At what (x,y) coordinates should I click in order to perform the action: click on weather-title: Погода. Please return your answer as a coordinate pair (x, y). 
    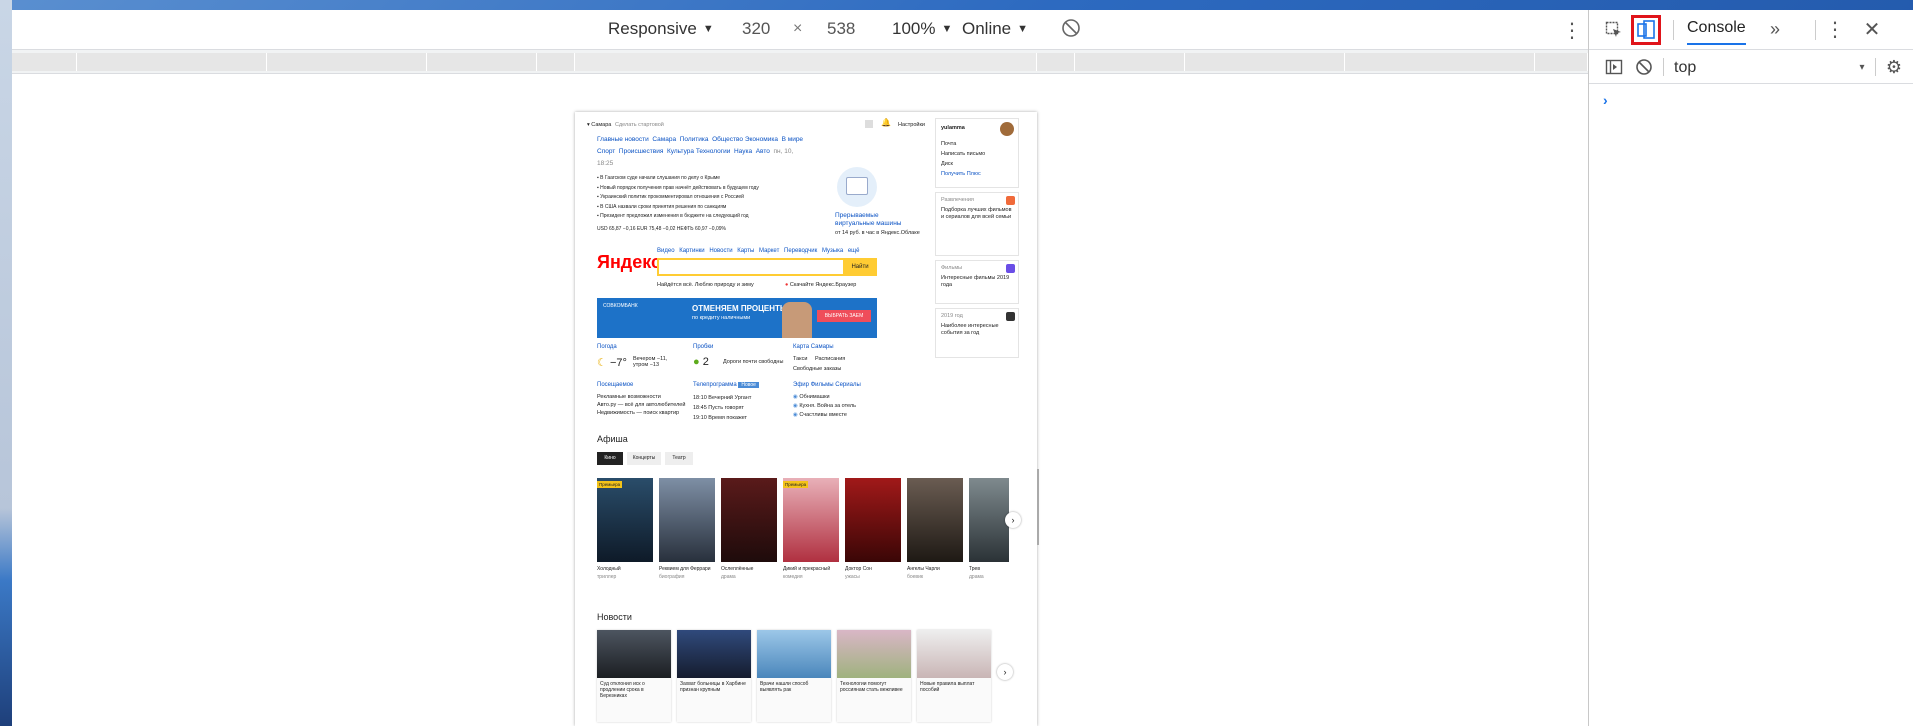
    Looking at the image, I should click on (607, 347).